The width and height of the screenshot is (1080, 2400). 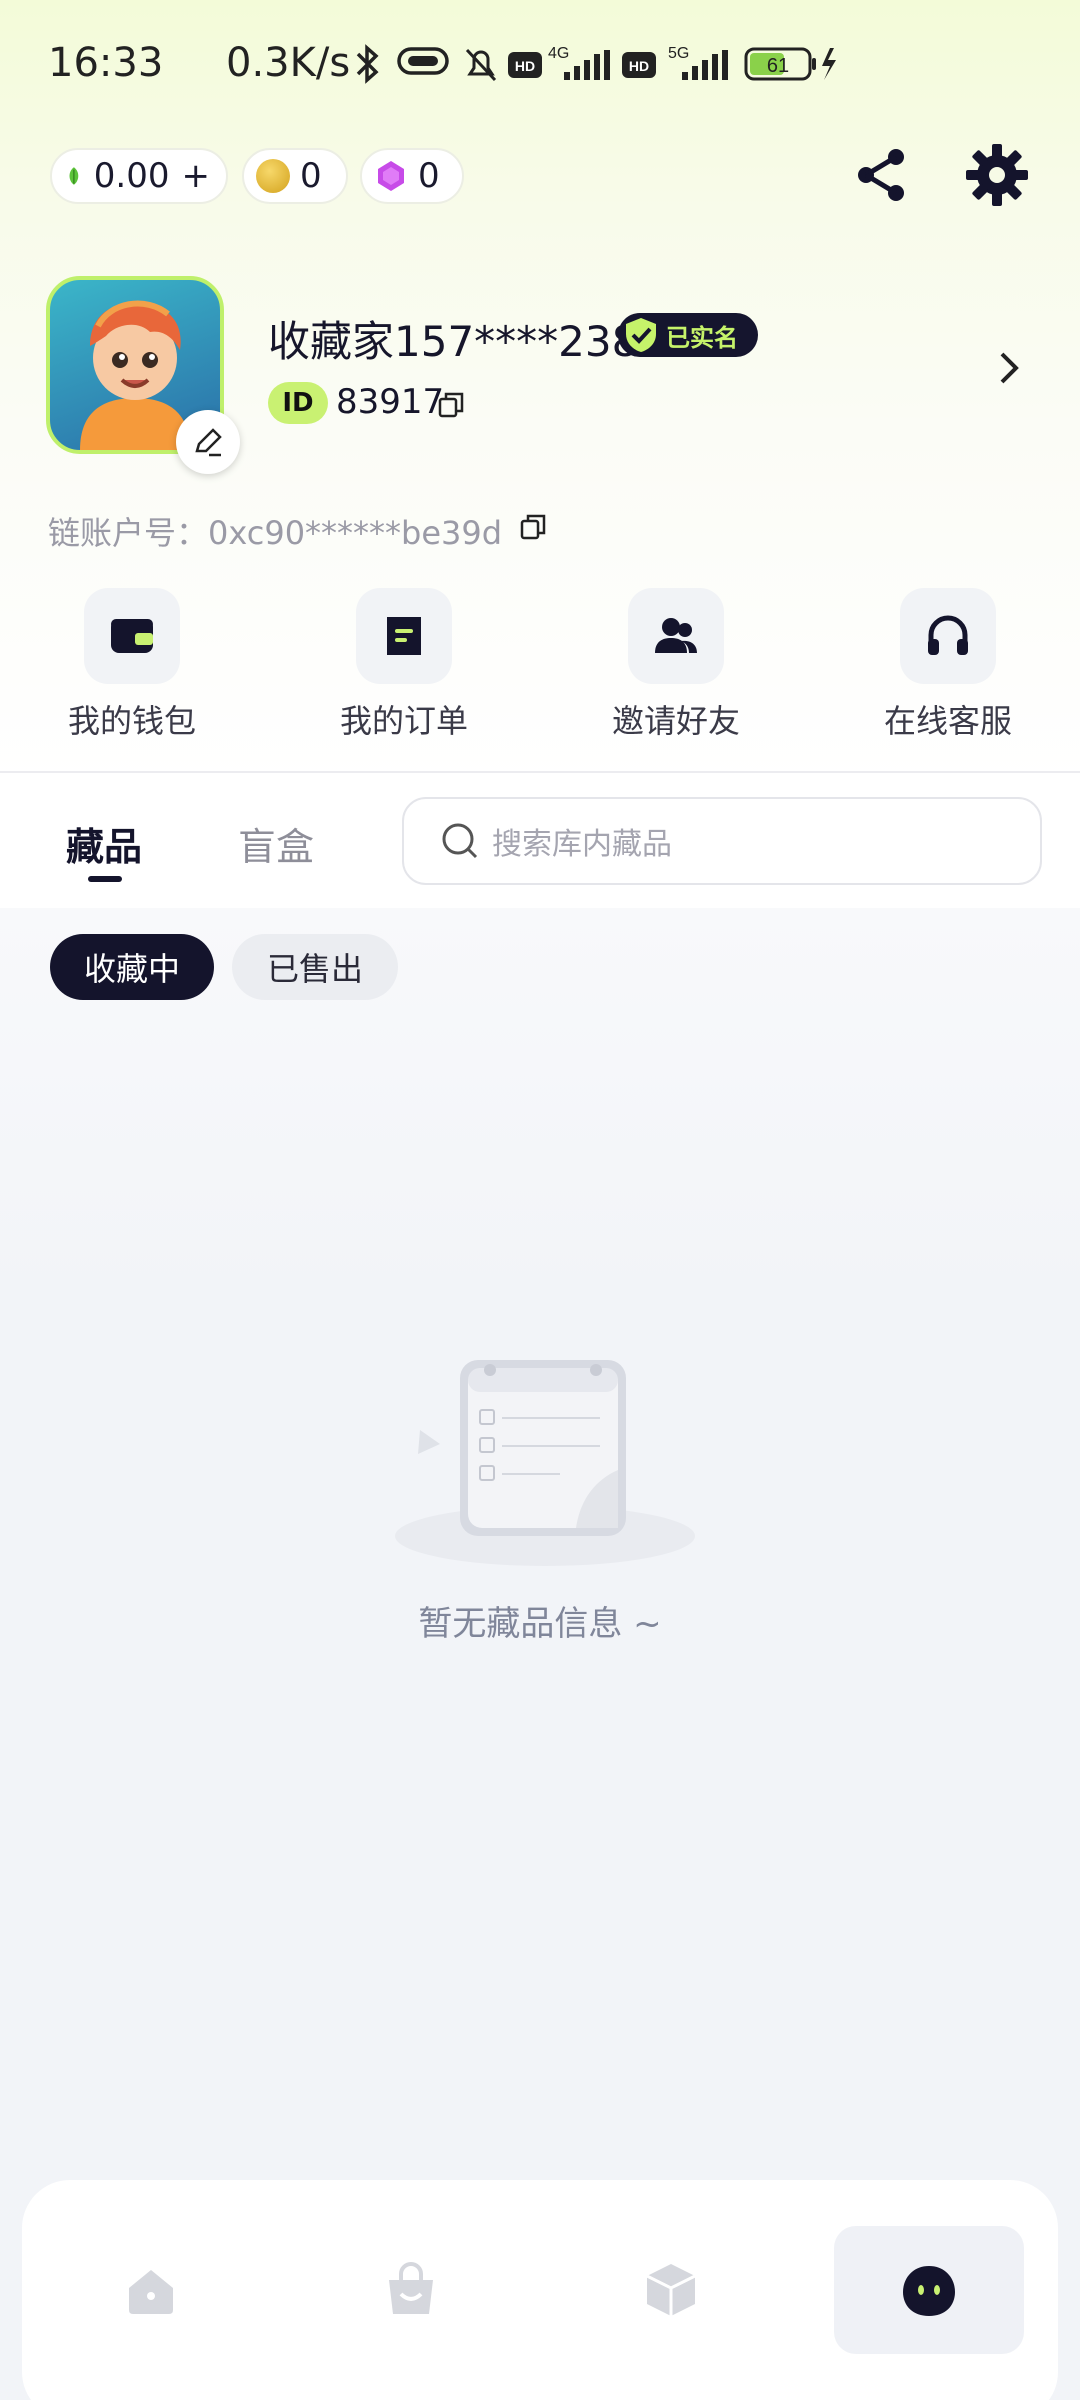 I want to click on verified-badge: 已实名, so click(x=688, y=335).